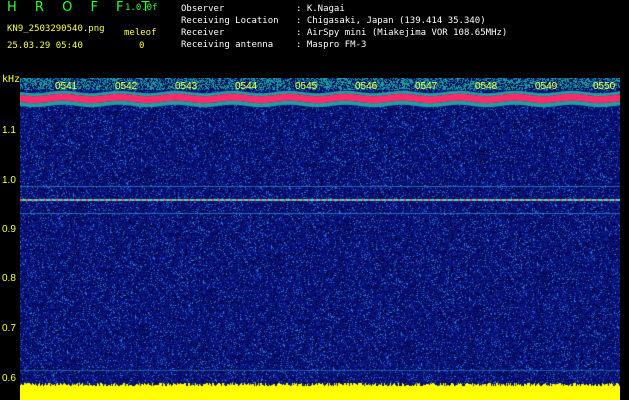  What do you see at coordinates (604, 86) in the screenshot?
I see `x-tick-label: 0550` at bounding box center [604, 86].